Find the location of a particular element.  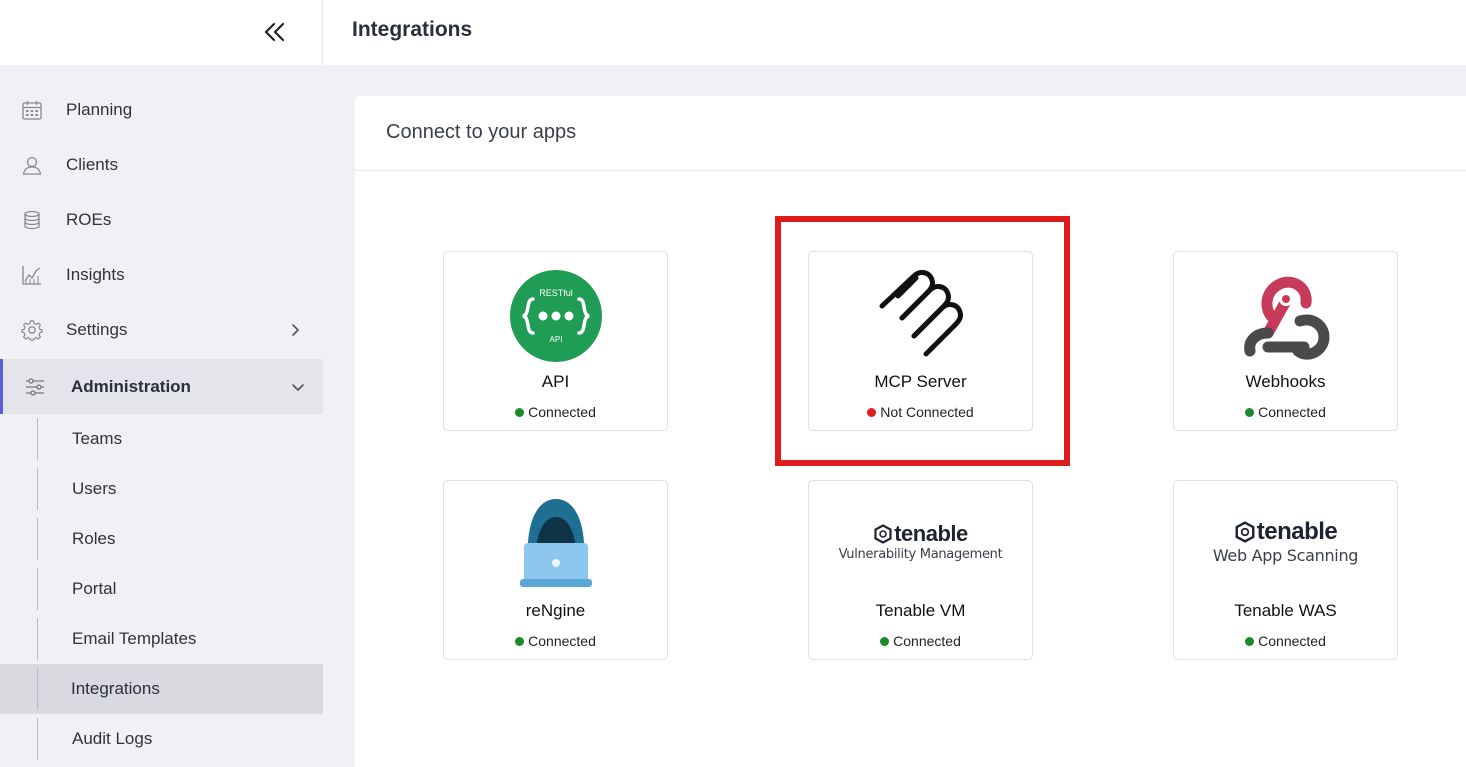

integration-card-mcp-server: MCP Server Not Connected is located at coordinates (920, 341).